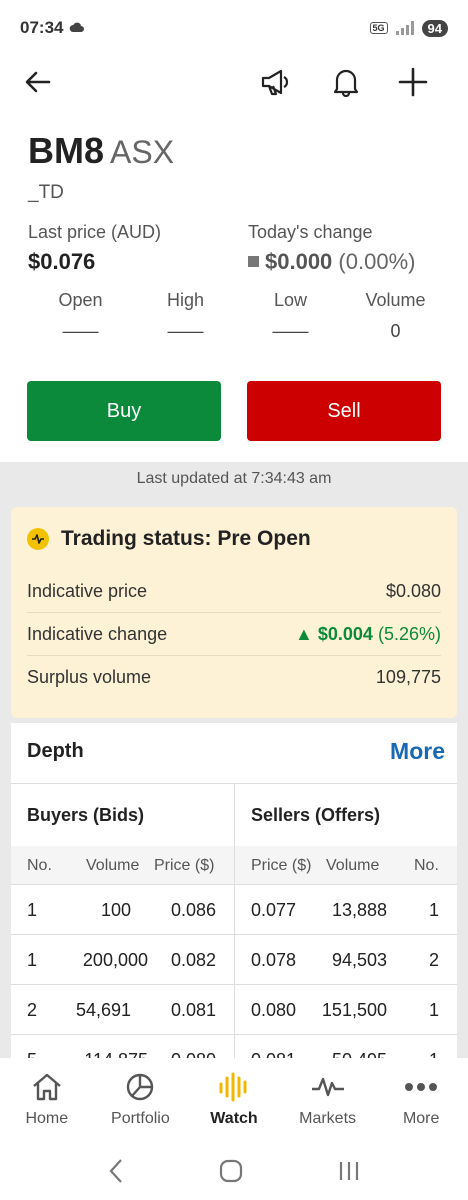 The width and height of the screenshot is (468, 1200). Describe the element at coordinates (89, 676) in the screenshot. I see `row-label: Surplus volume` at that location.